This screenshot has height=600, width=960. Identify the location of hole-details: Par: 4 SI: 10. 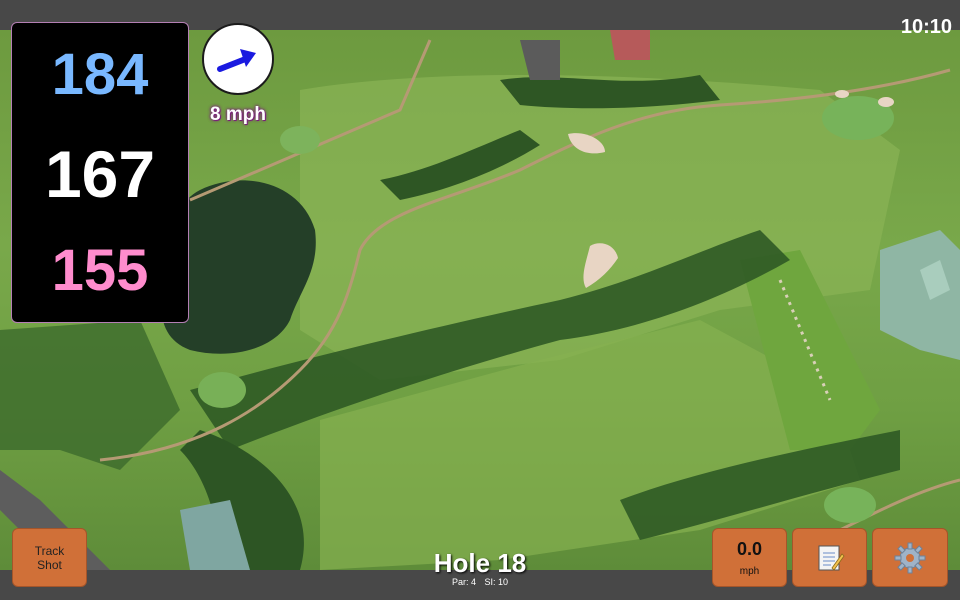
(480, 582).